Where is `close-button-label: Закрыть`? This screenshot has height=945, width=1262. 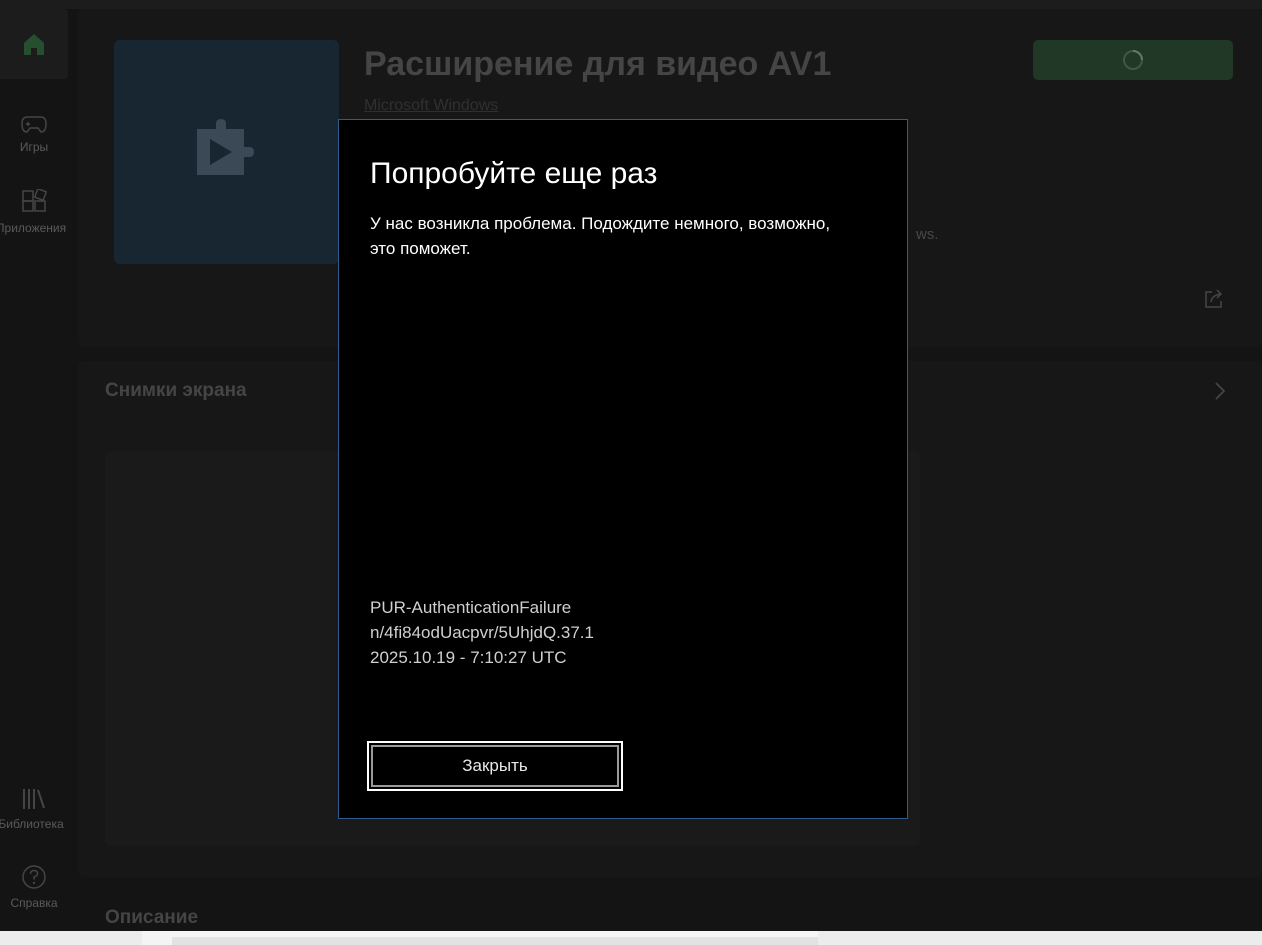 close-button-label: Закрыть is located at coordinates (495, 766).